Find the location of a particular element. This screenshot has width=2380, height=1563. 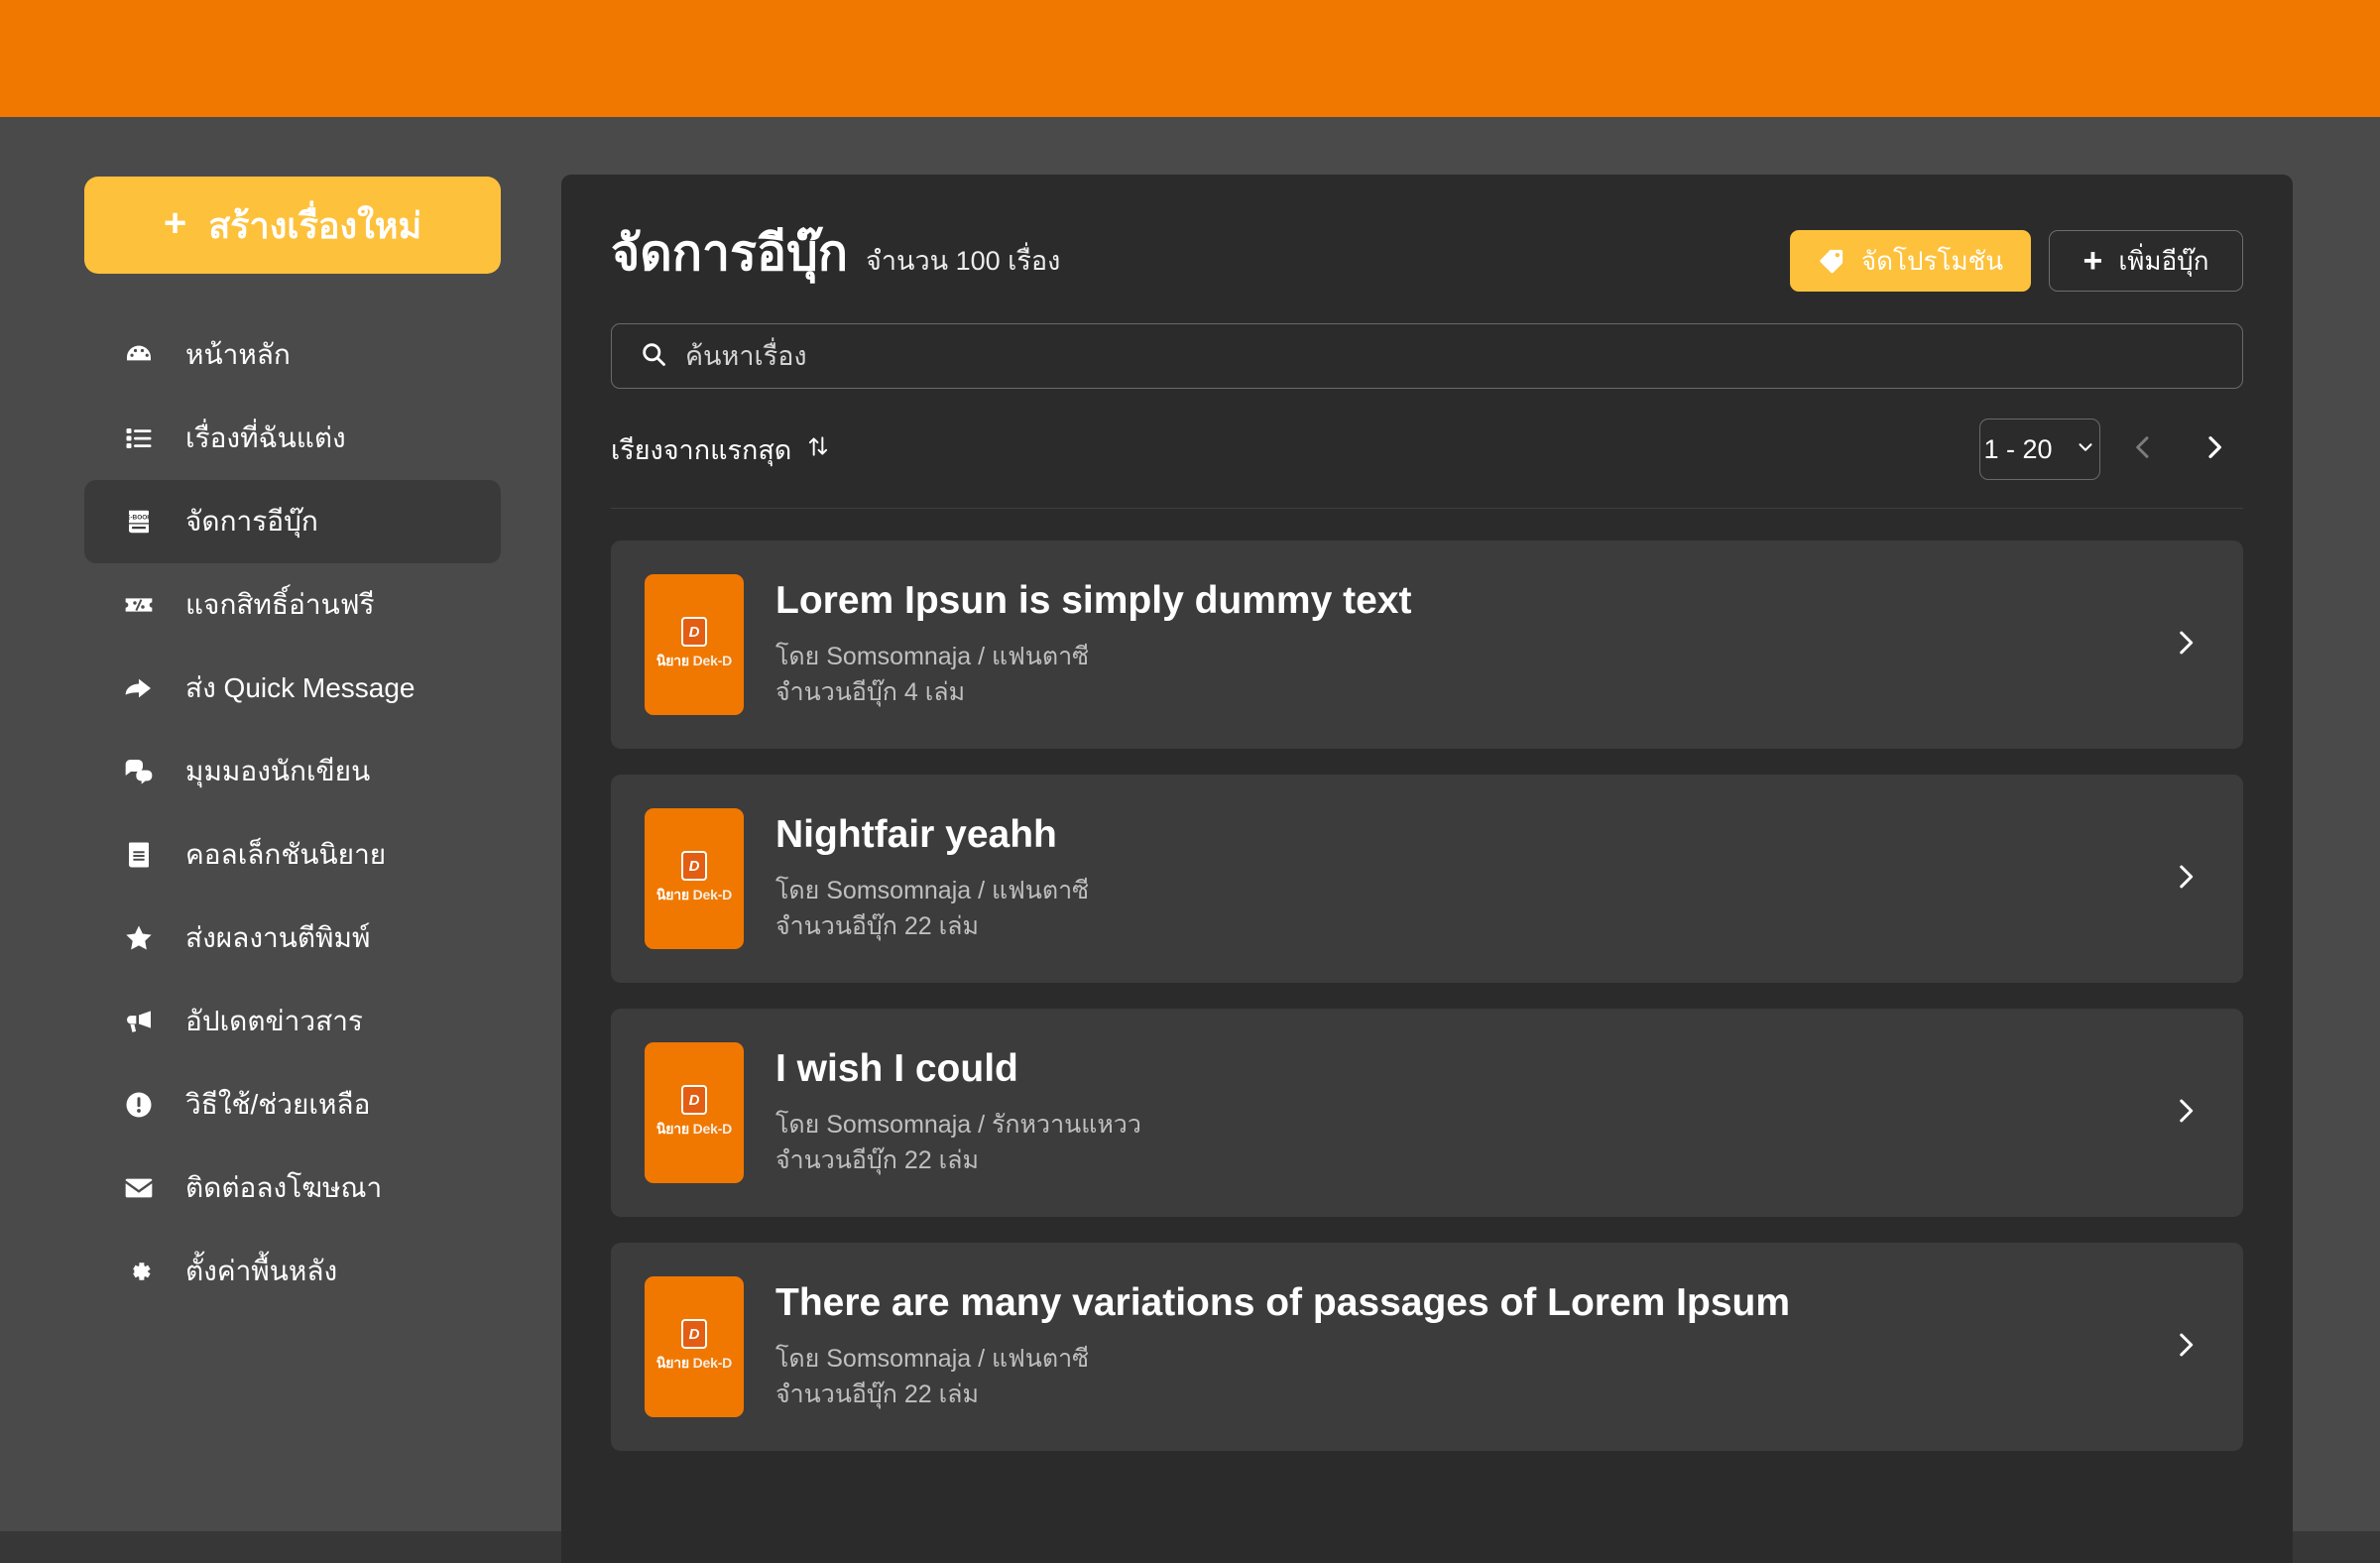

sort-control: เรียงจากแรกสุด is located at coordinates (721, 449).